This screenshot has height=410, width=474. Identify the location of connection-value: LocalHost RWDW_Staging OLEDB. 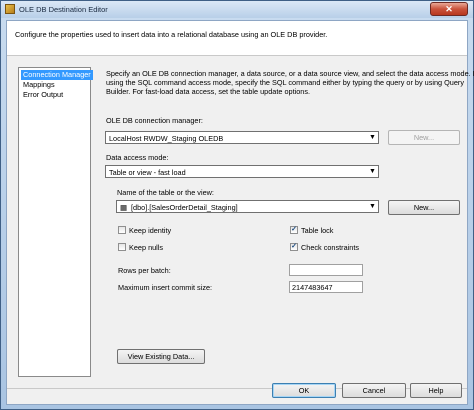
(166, 138).